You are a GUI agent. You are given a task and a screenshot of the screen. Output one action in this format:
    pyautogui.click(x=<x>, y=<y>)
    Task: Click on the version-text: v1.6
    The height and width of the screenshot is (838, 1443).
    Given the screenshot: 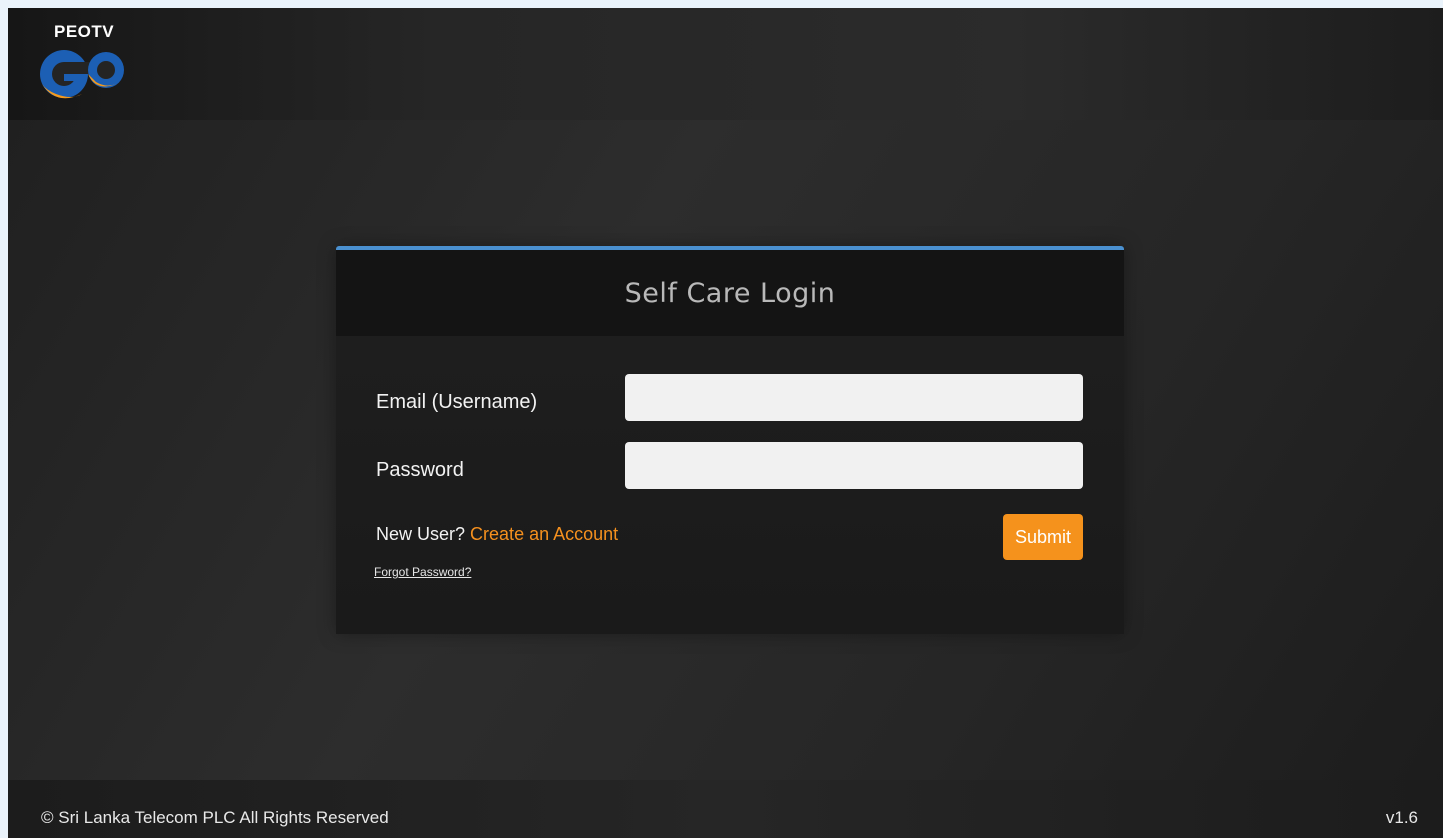 What is the action you would take?
    pyautogui.click(x=1401, y=817)
    